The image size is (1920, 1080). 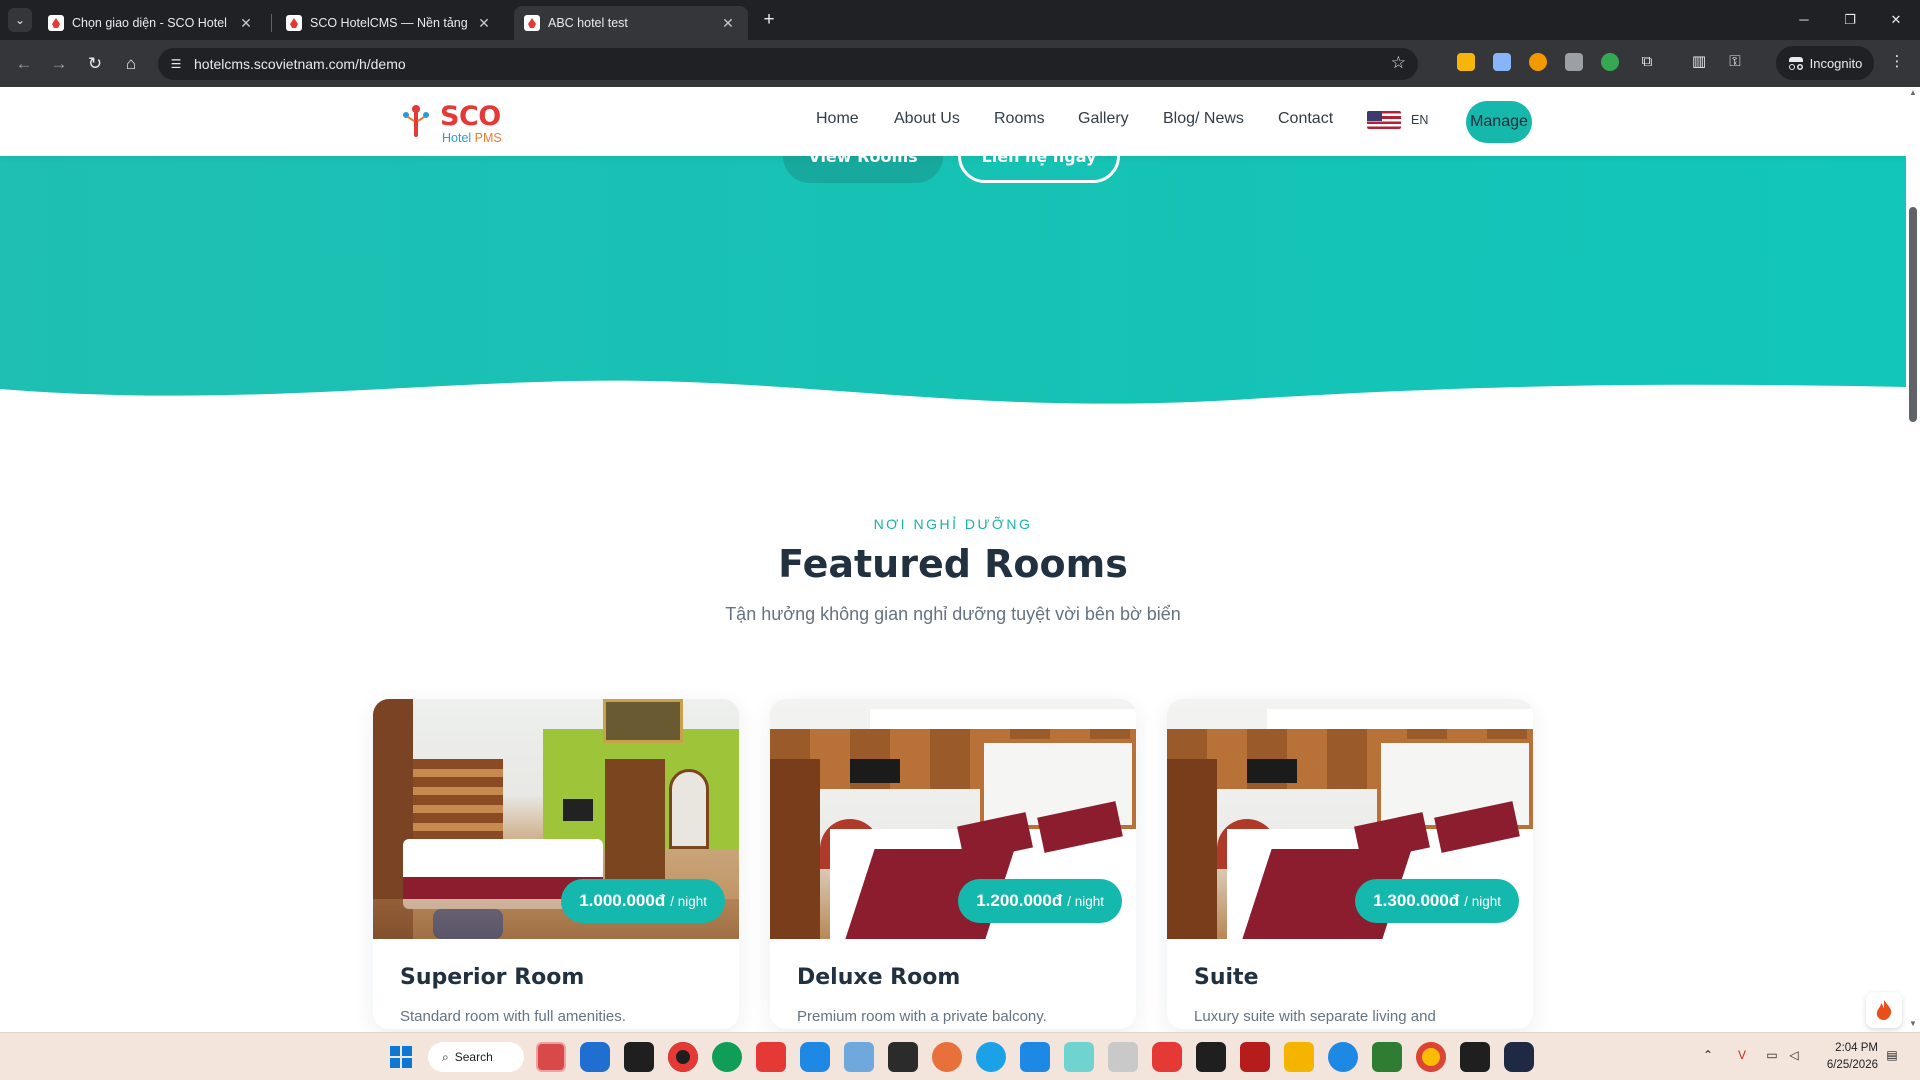 What do you see at coordinates (1398, 63) in the screenshot?
I see `bookmark-star-icon: ☆` at bounding box center [1398, 63].